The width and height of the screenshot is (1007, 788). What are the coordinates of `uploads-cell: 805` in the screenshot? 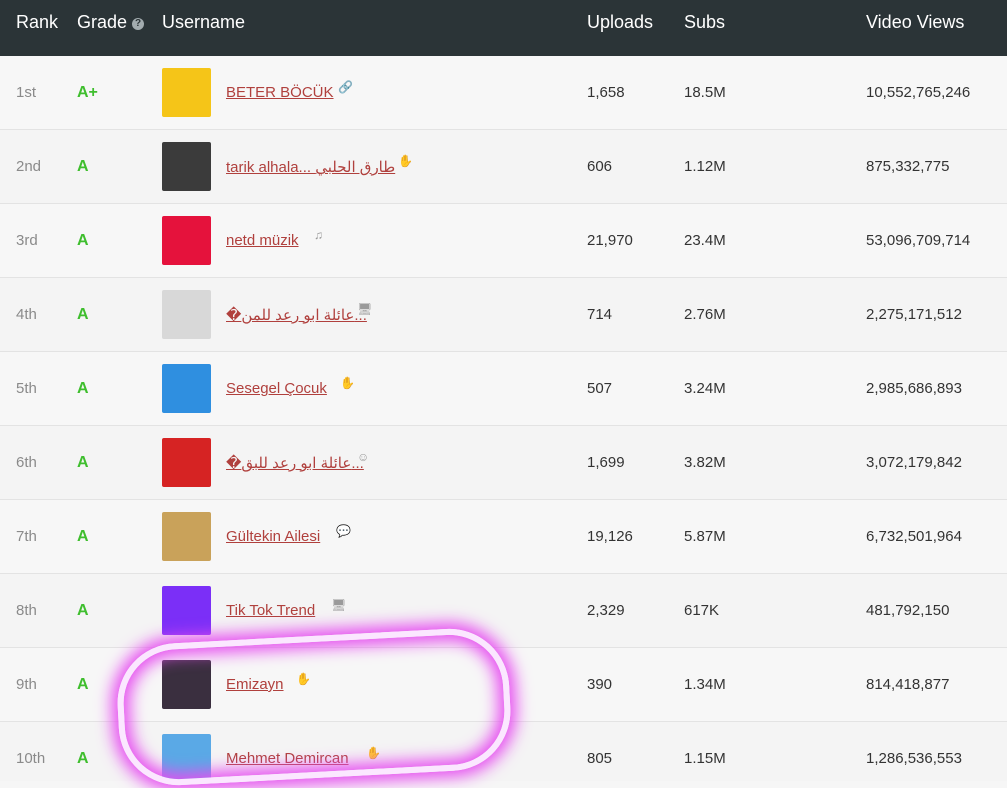 It's located at (600, 758).